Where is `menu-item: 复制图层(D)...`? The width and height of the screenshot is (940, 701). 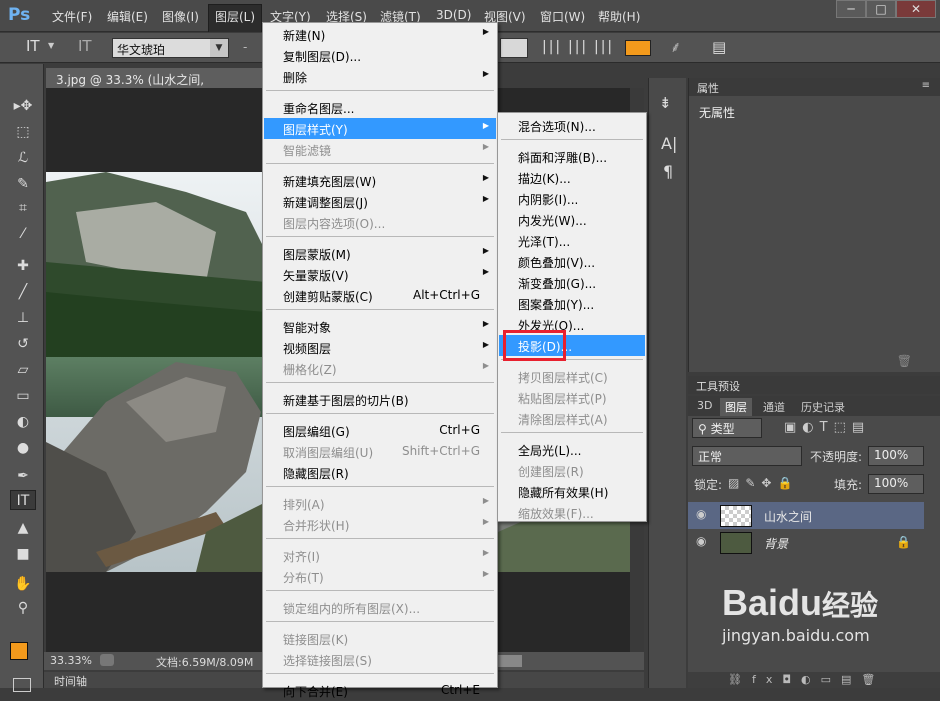
menu-item: 复制图层(D)... is located at coordinates (380, 55).